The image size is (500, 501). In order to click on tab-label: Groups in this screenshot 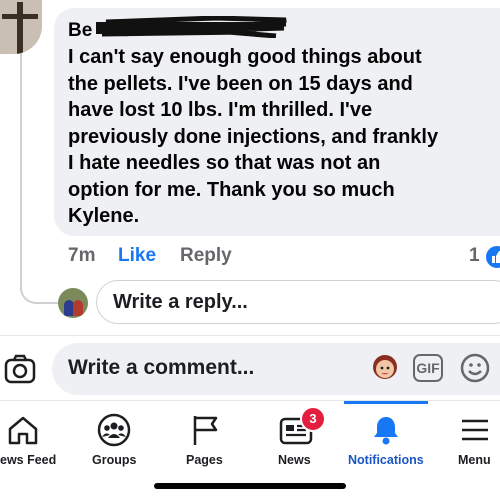, I will do `click(114, 460)`.